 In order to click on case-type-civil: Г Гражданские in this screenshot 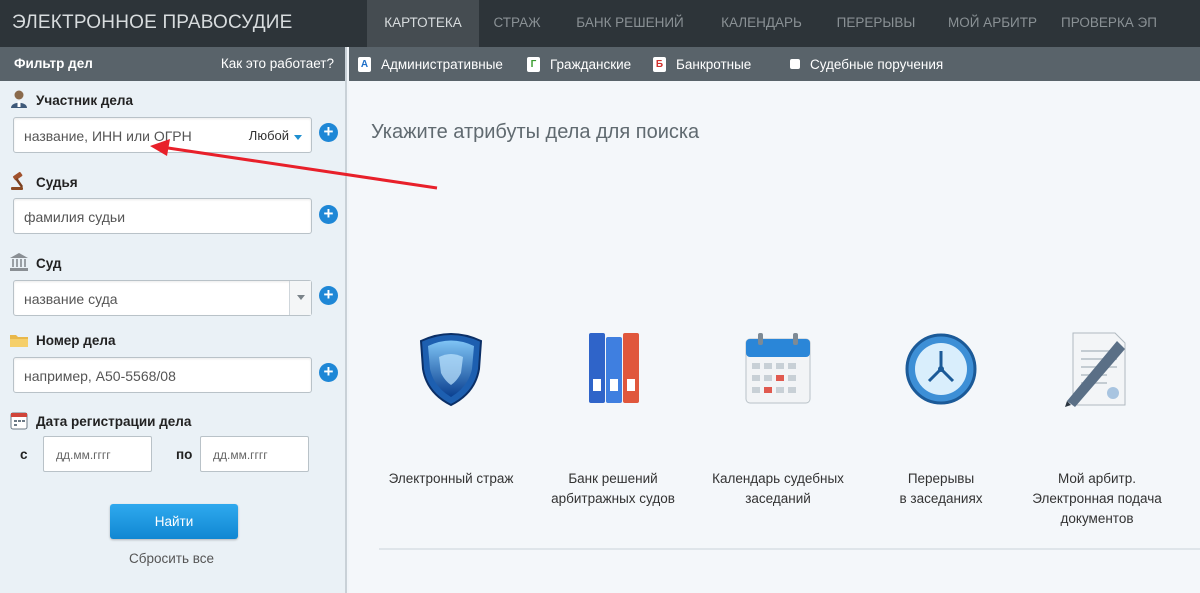, I will do `click(579, 64)`.